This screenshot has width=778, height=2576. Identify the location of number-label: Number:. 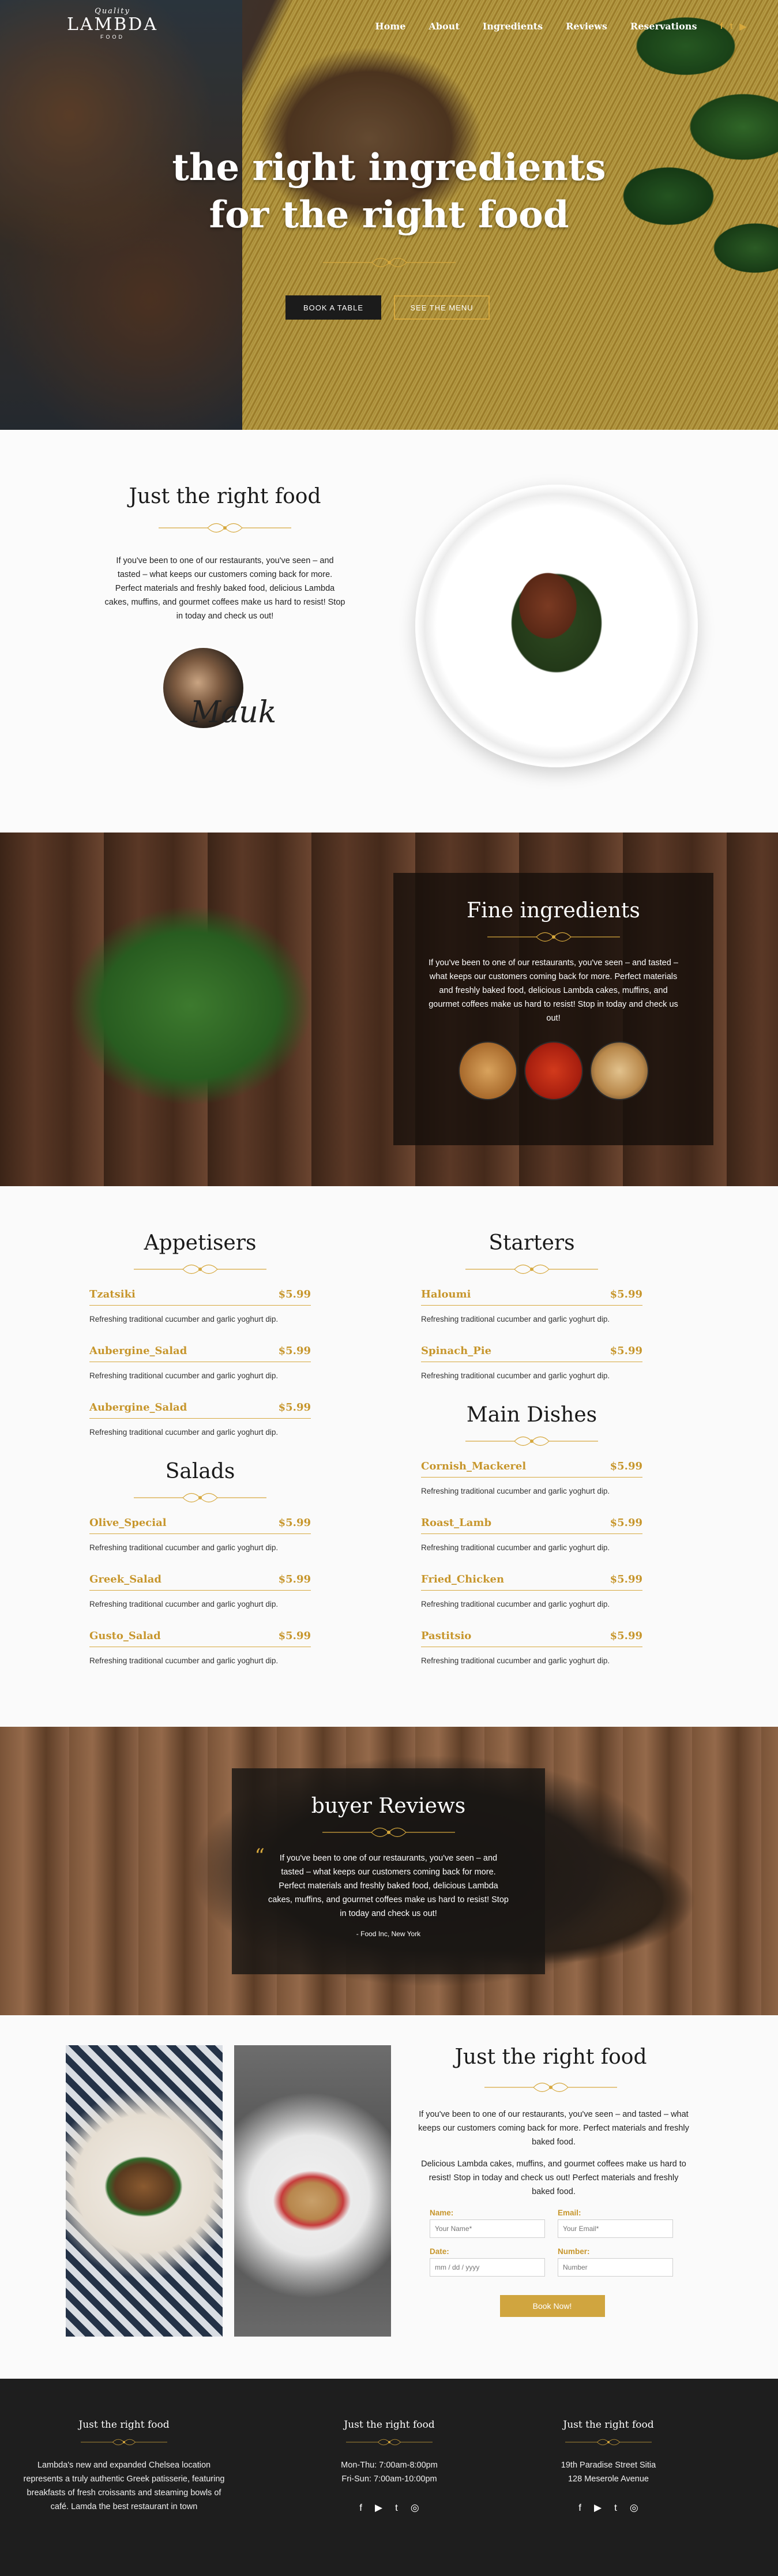
(574, 2251).